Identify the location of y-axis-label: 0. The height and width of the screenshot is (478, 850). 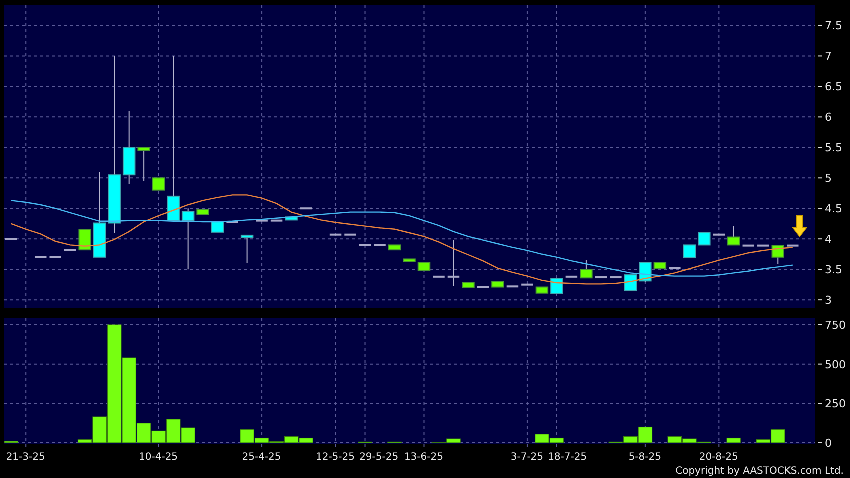
(828, 443).